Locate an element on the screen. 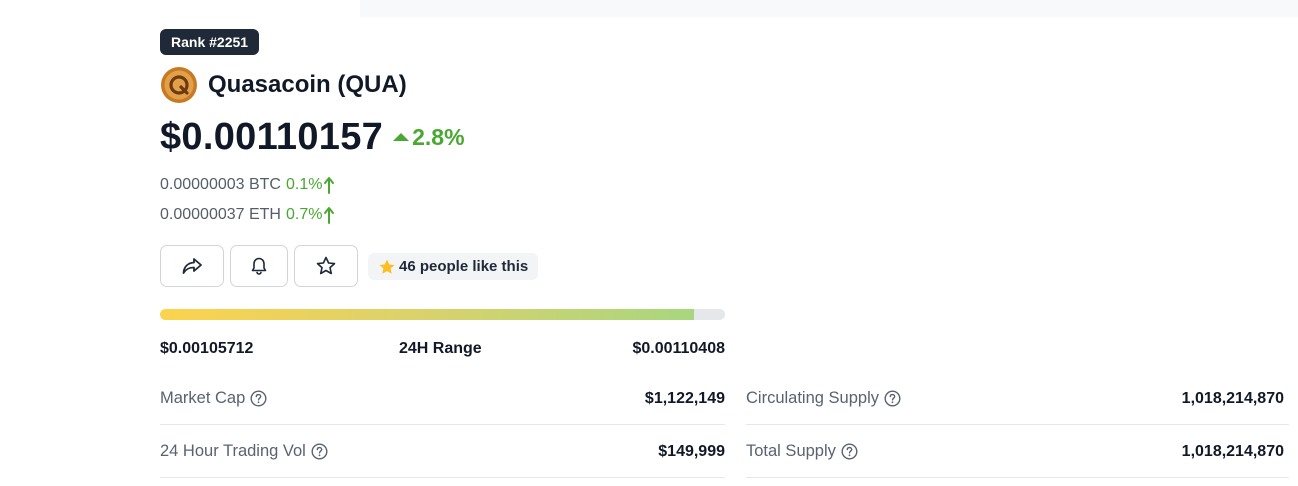 The height and width of the screenshot is (486, 1298). share-button is located at coordinates (192, 266).